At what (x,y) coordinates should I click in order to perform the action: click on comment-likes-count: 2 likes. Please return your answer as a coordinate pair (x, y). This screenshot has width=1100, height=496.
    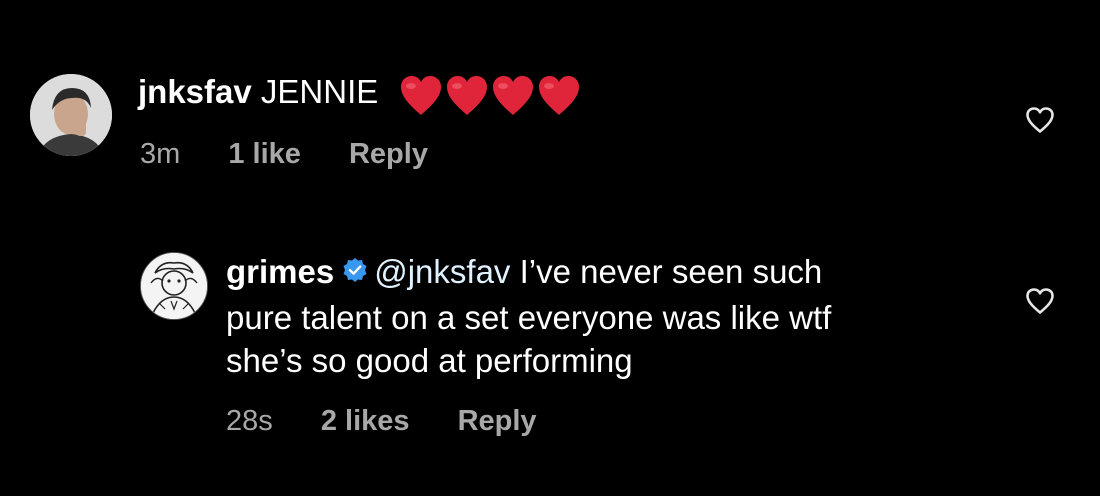
    Looking at the image, I should click on (365, 421).